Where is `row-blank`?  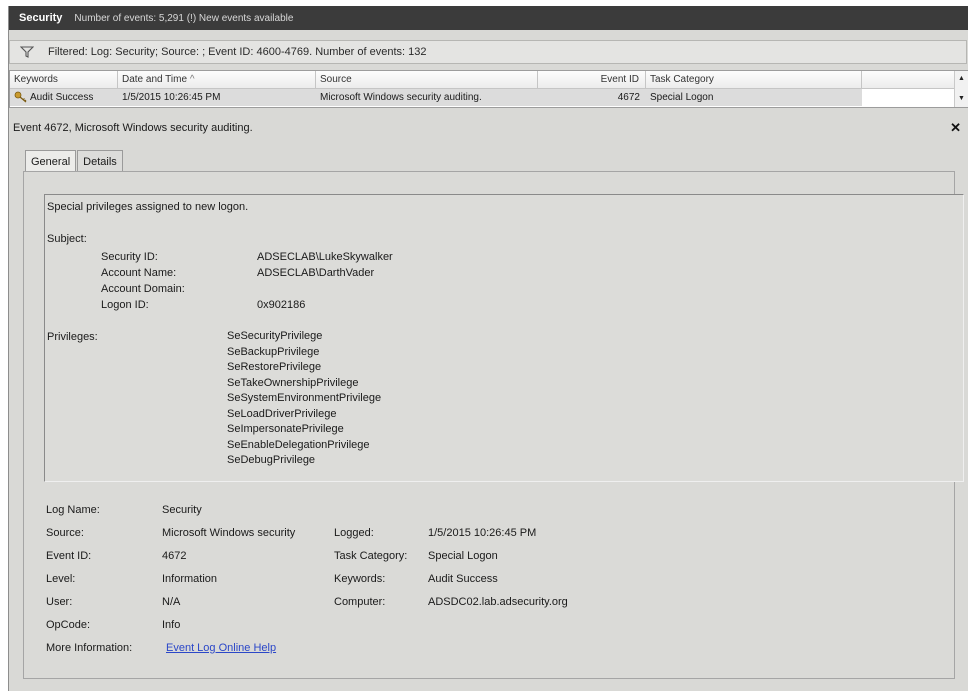 row-blank is located at coordinates (909, 97).